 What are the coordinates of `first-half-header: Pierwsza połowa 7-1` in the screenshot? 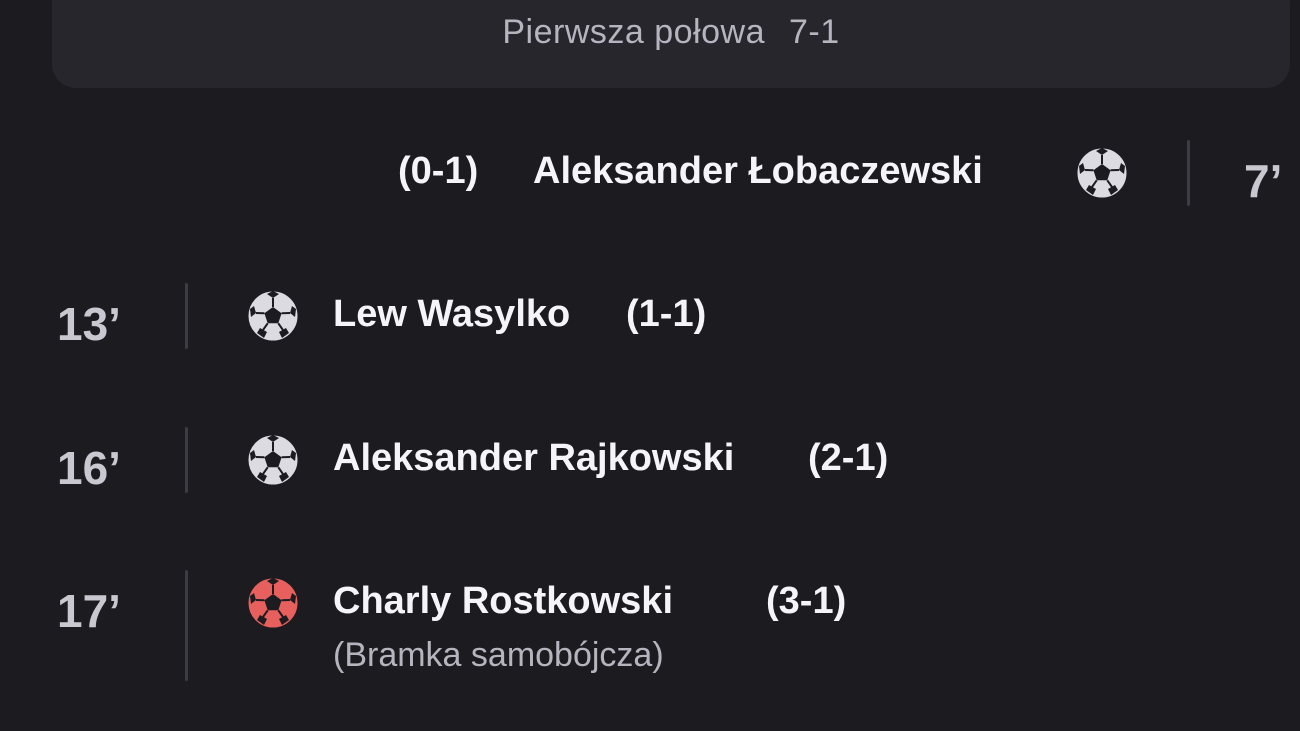 It's located at (671, 44).